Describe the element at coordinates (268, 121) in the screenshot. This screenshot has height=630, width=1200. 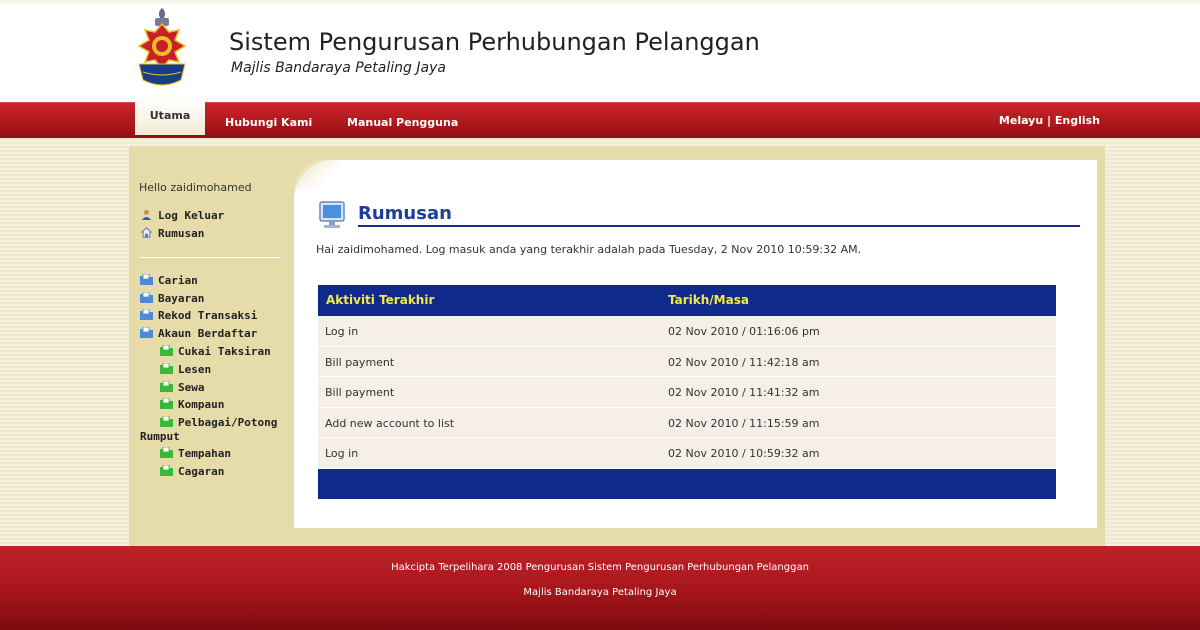
I see `tab-hubungi-kami: Hubungi Kami` at that location.